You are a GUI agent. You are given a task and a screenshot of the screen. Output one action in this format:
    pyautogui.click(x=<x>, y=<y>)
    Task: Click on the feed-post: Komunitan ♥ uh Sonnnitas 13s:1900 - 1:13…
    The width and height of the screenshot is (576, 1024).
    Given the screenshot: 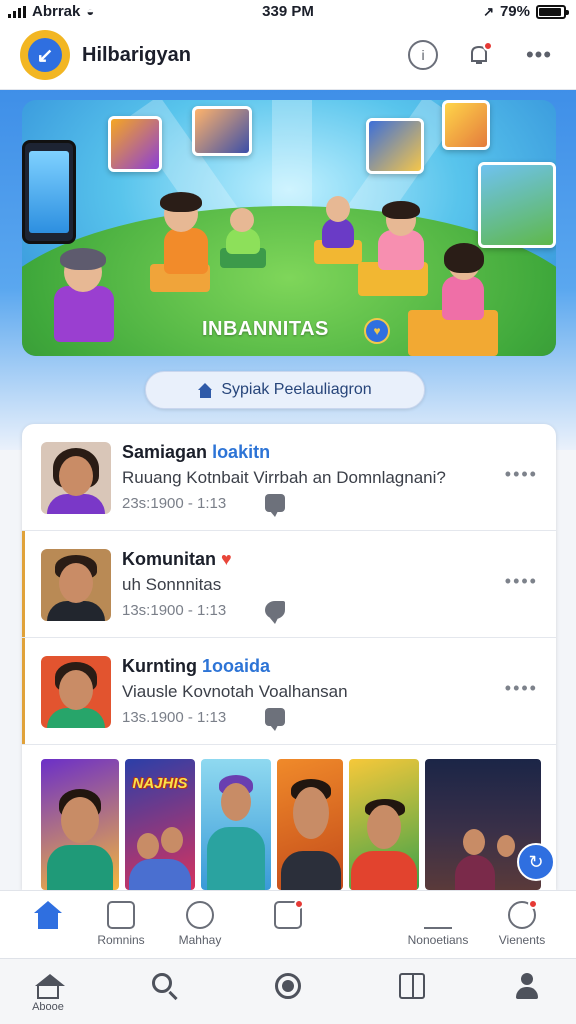 What is the action you would take?
    pyautogui.click(x=289, y=584)
    